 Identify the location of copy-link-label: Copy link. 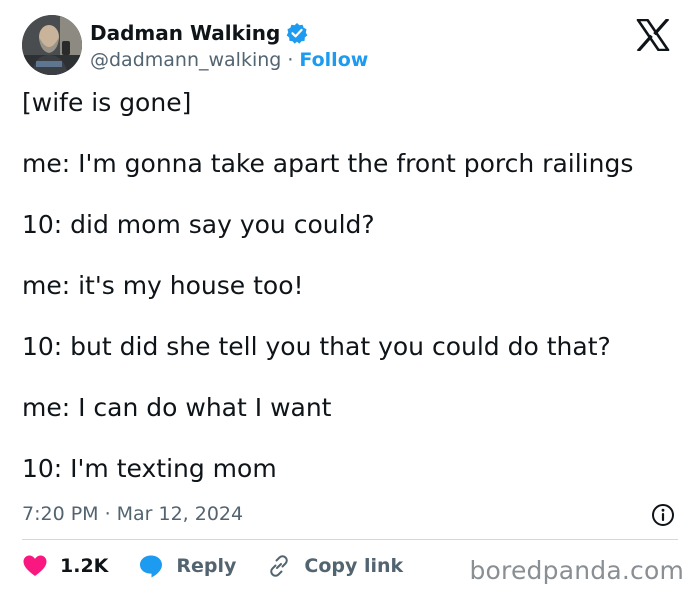
(354, 566).